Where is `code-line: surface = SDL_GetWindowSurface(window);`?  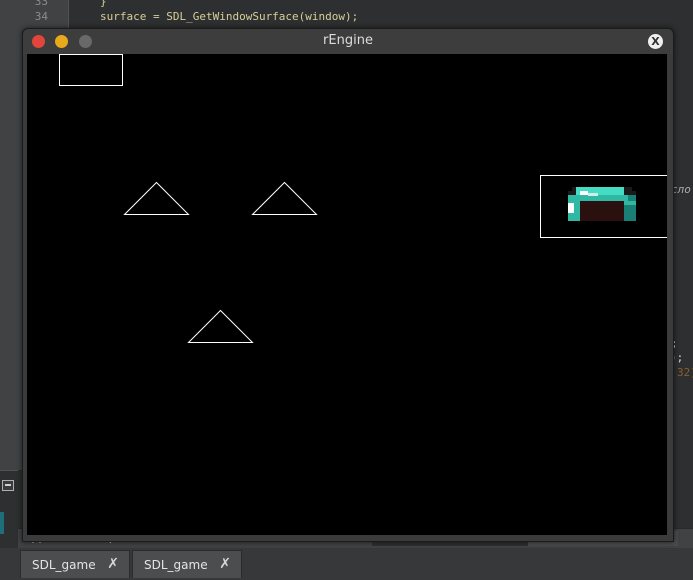 code-line: surface = SDL_GetWindowSurface(window); is located at coordinates (229, 17).